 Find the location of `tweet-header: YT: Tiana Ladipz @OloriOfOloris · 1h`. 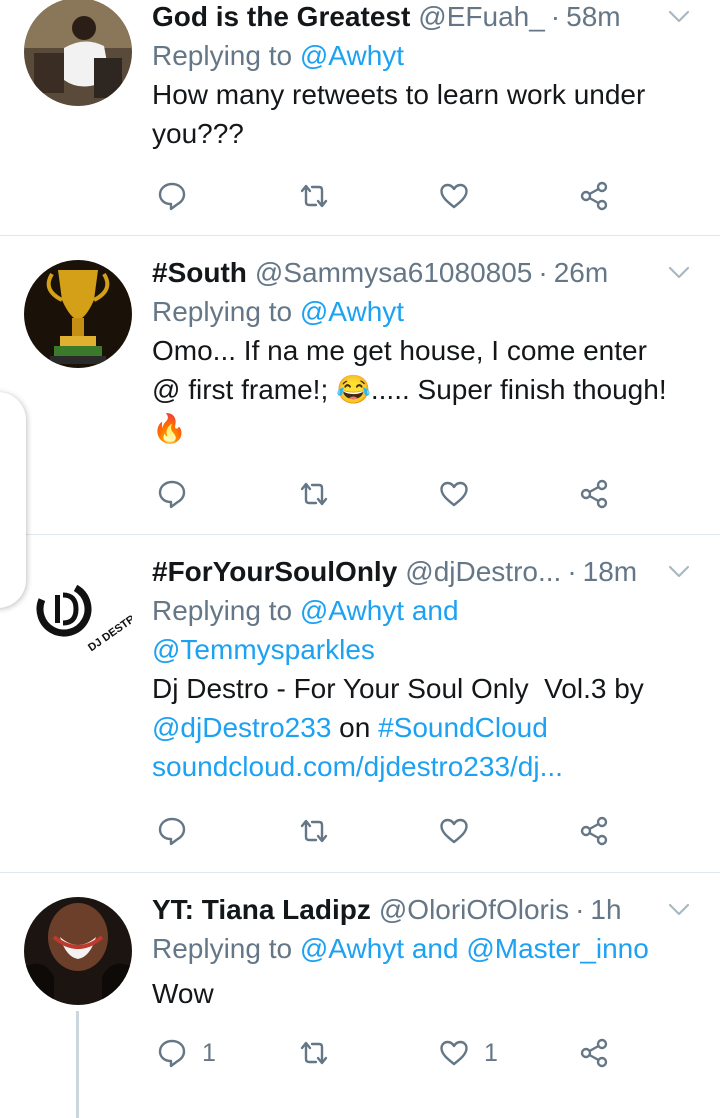

tweet-header: YT: Tiana Ladipz @OloriOfOloris · 1h is located at coordinates (436, 910).